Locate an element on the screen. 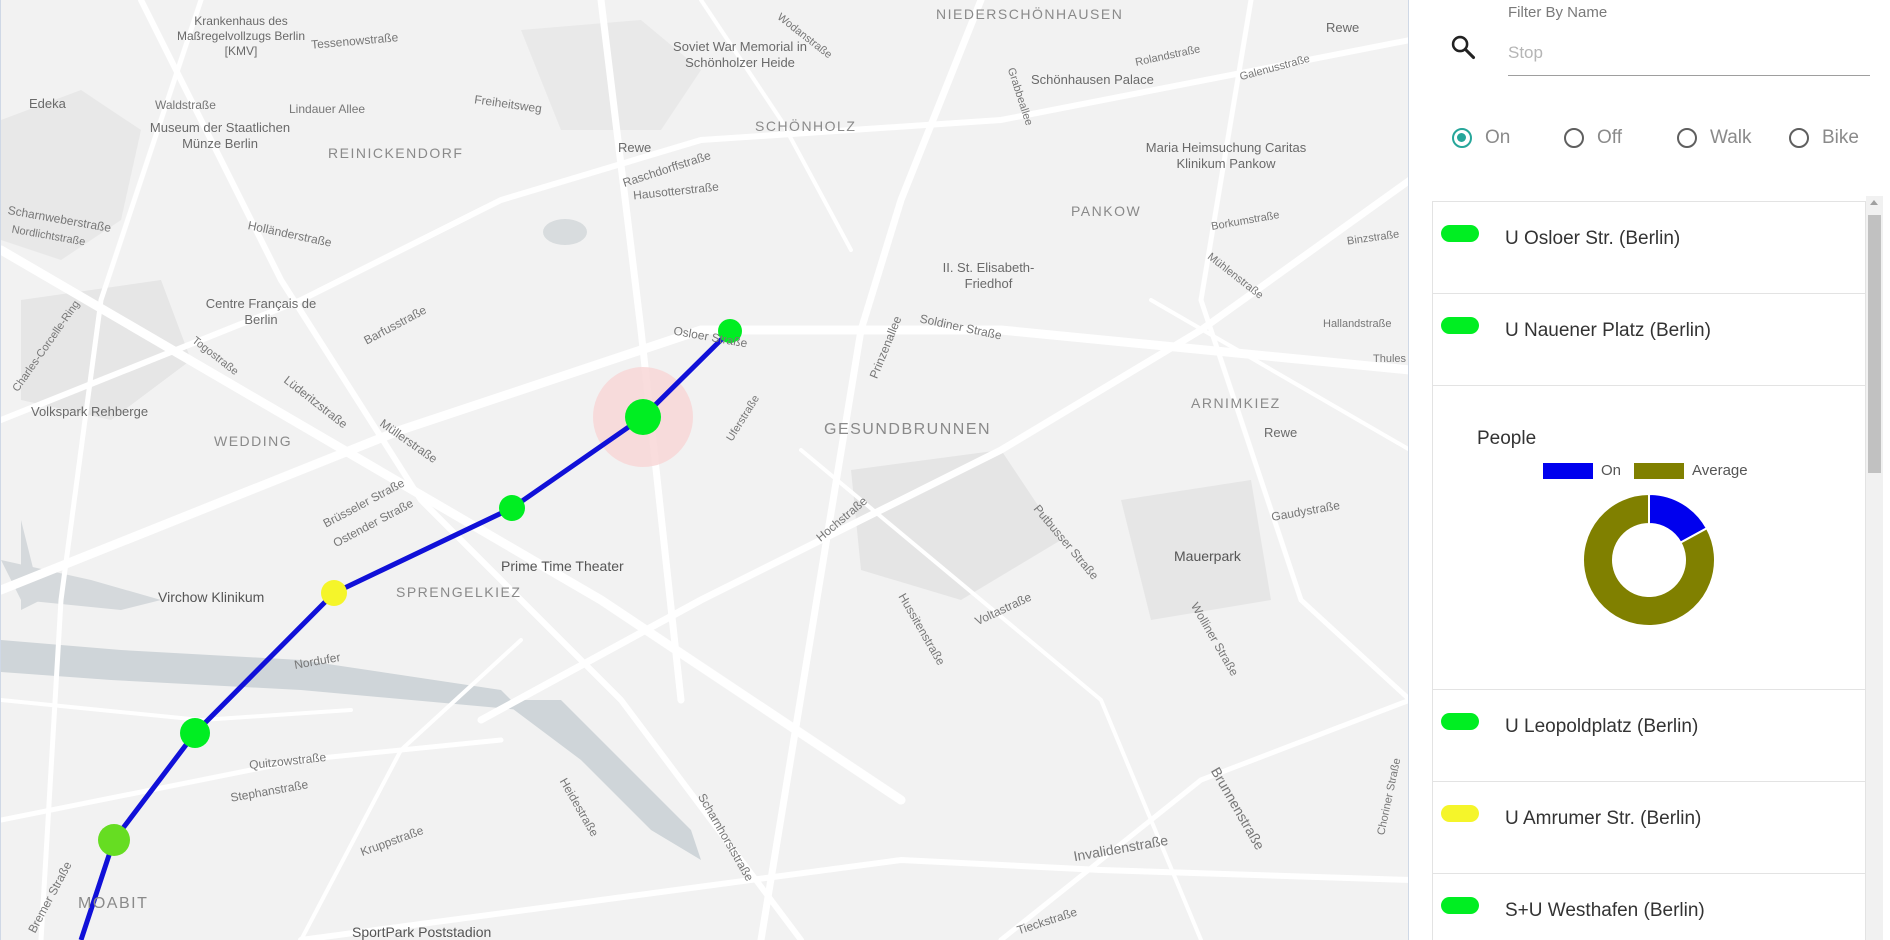 Image resolution: width=1890 pixels, height=940 pixels. radio-on: On is located at coordinates (1481, 138).